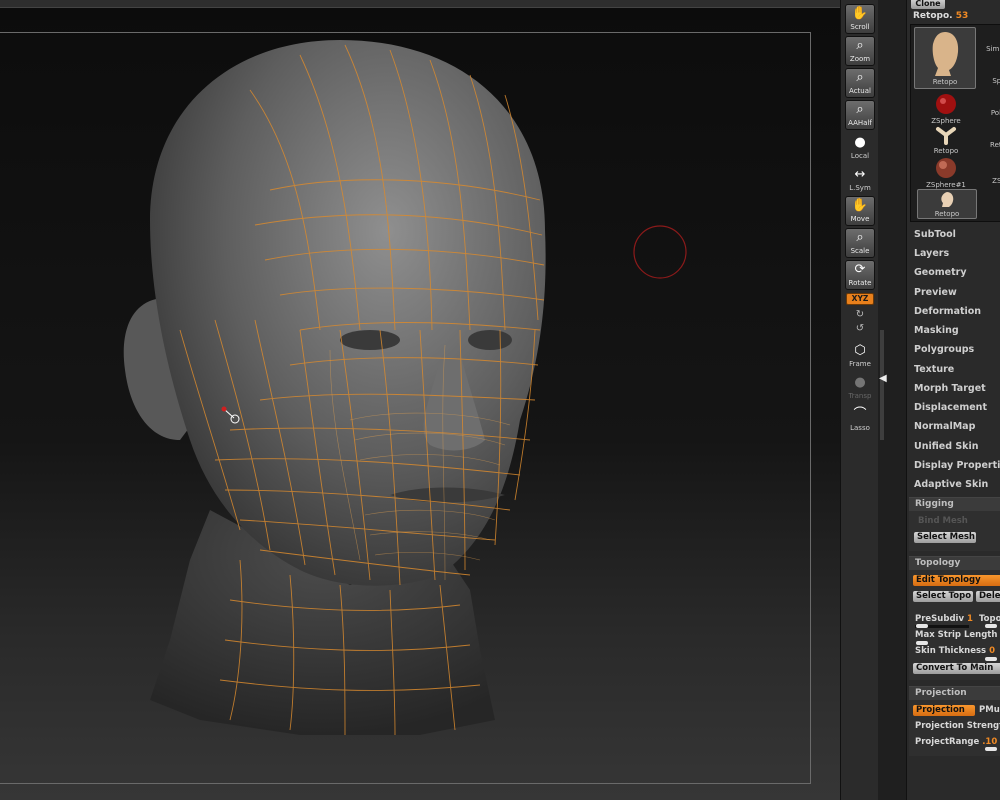  Describe the element at coordinates (946, 168) in the screenshot. I see `textured-sphere-icon` at that location.